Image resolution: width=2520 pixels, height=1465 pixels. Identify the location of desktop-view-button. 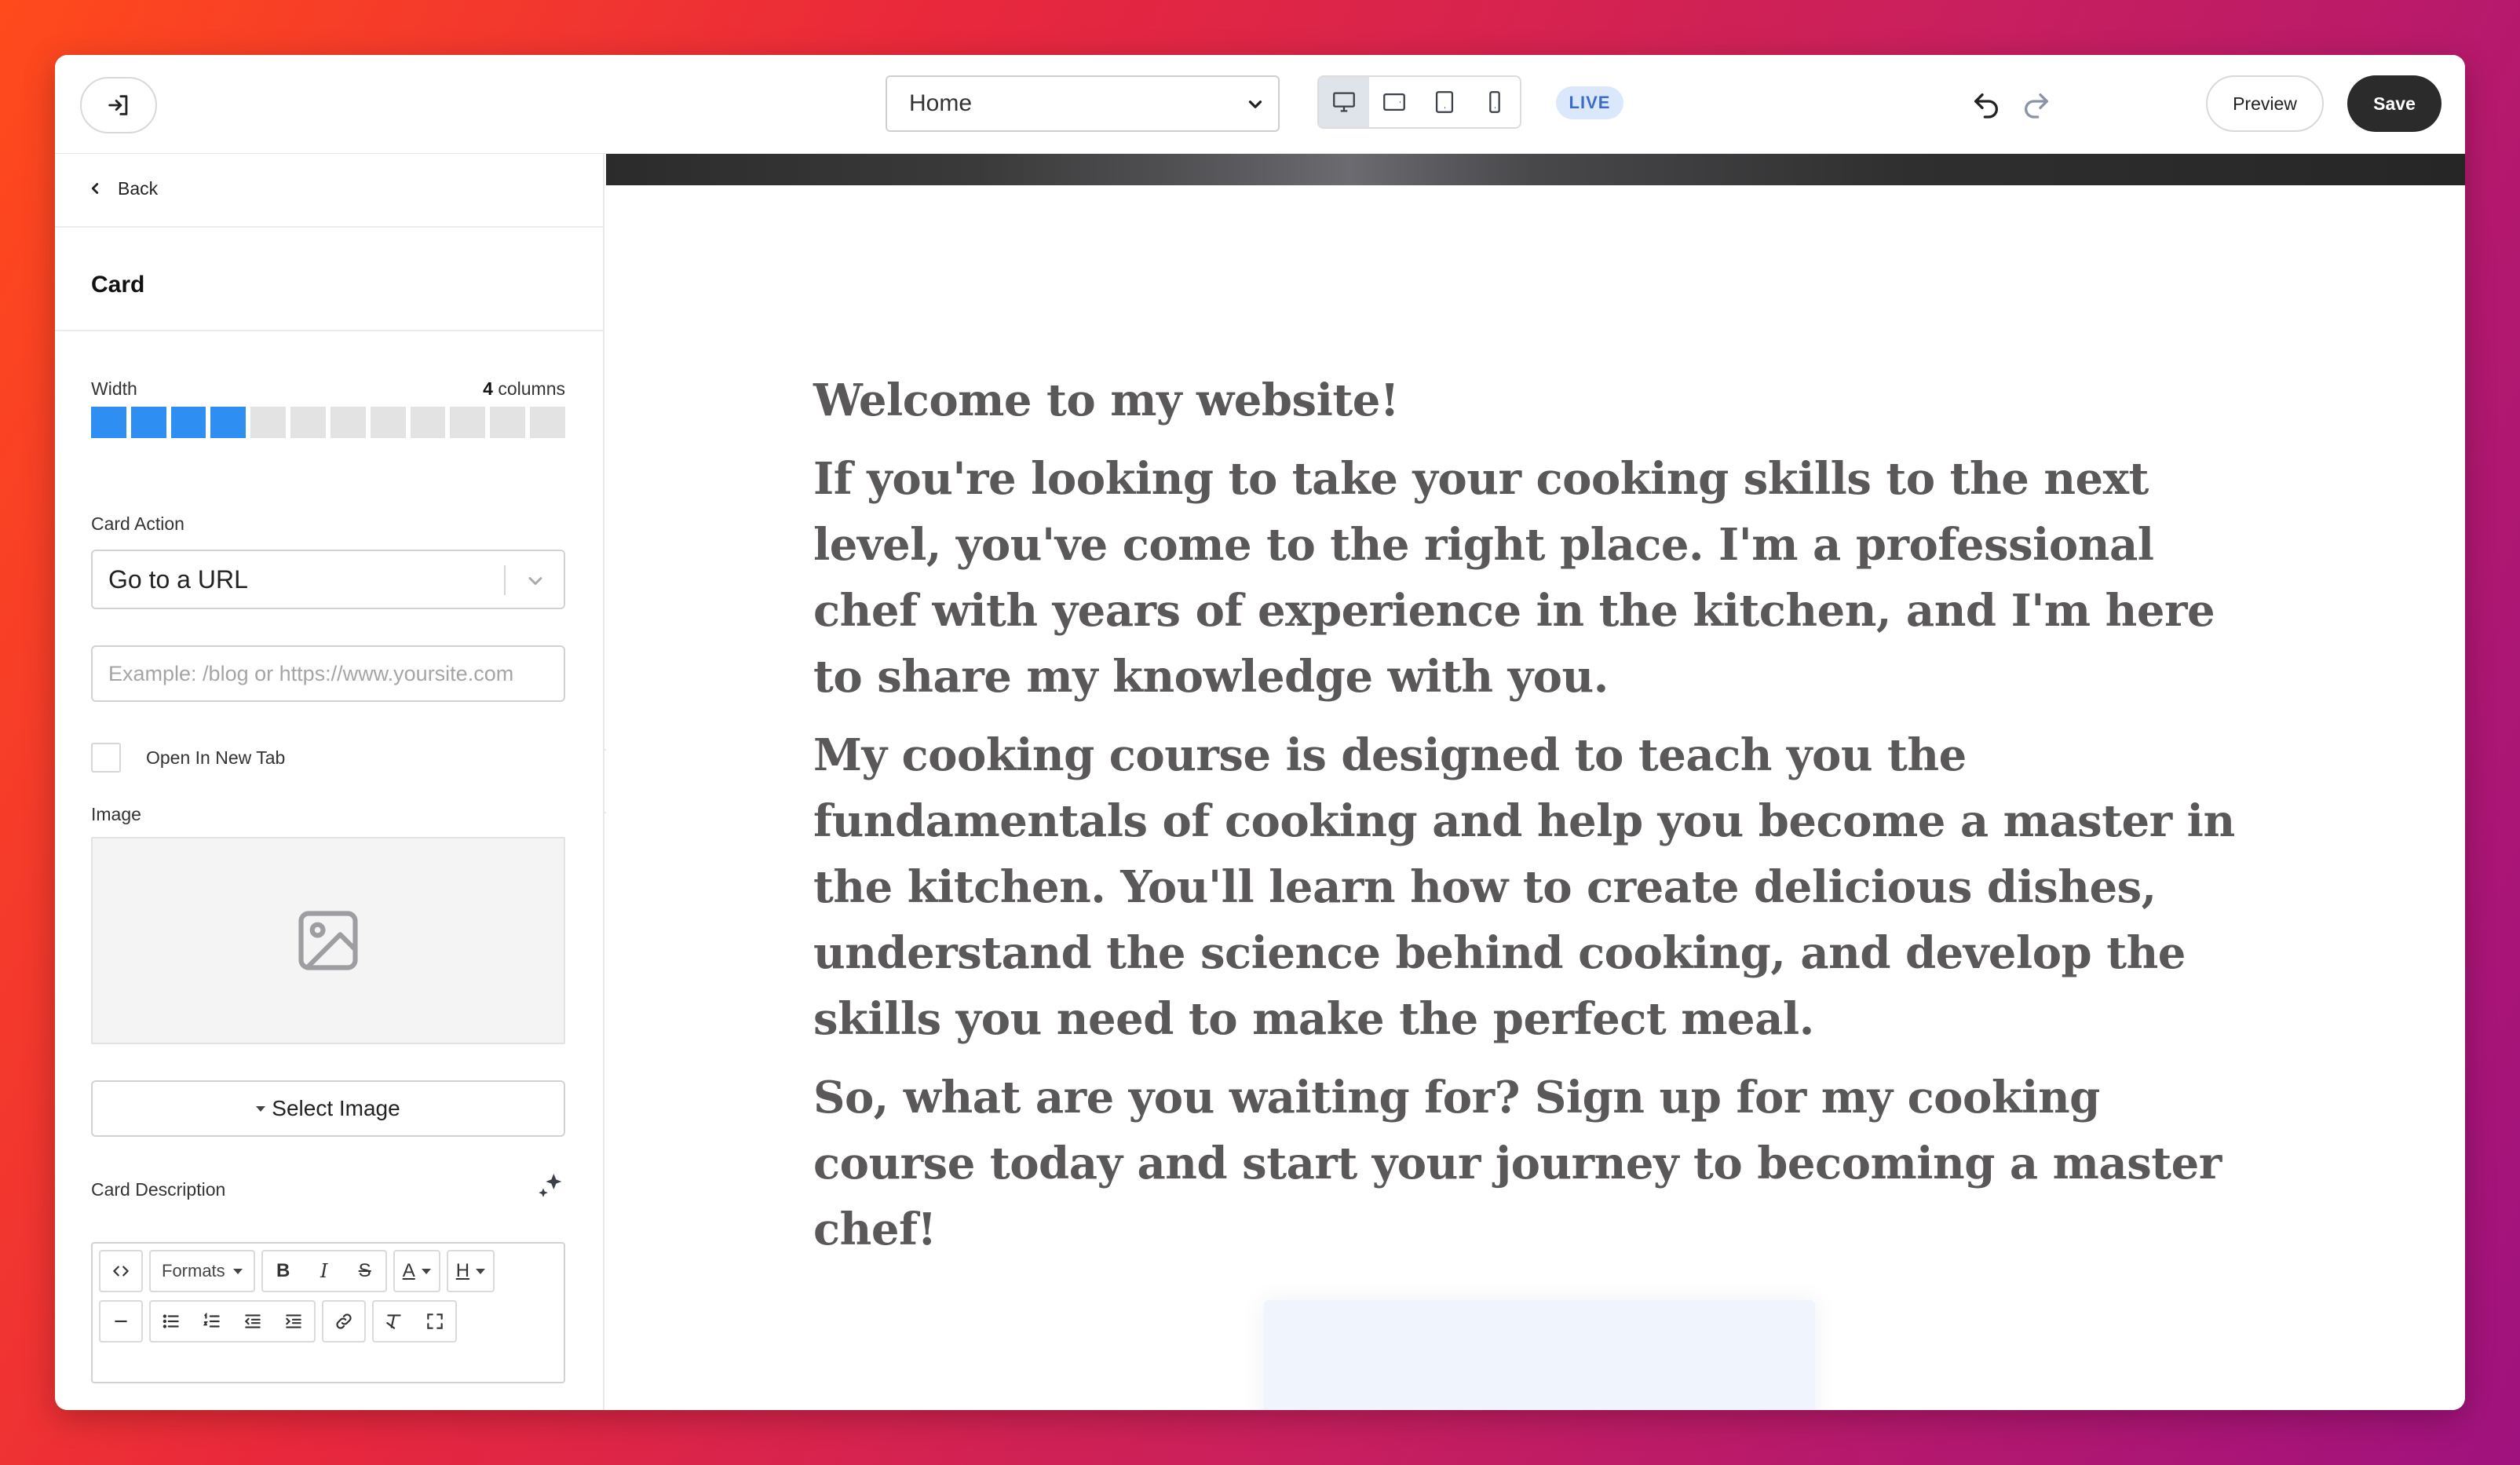
(1344, 102).